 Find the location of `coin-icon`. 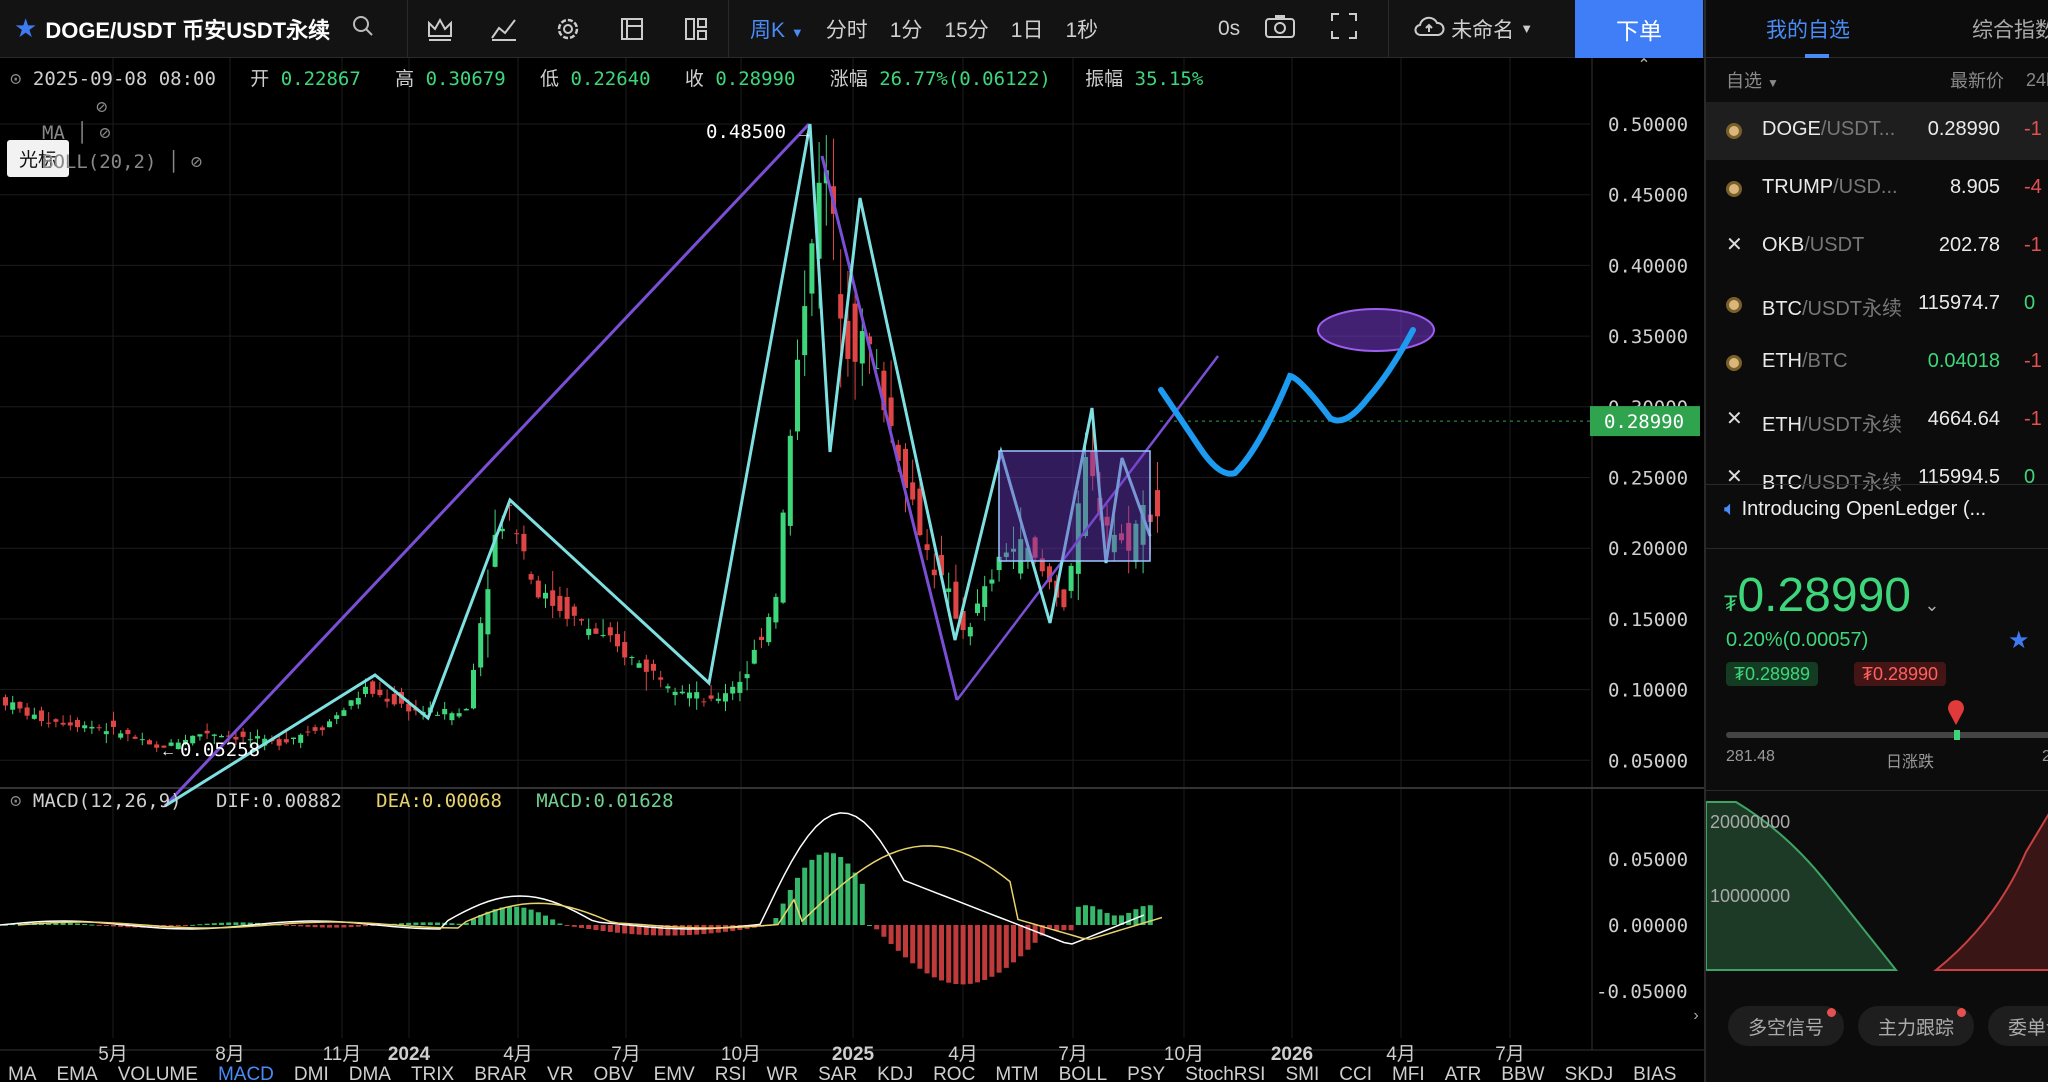

coin-icon is located at coordinates (1734, 131).